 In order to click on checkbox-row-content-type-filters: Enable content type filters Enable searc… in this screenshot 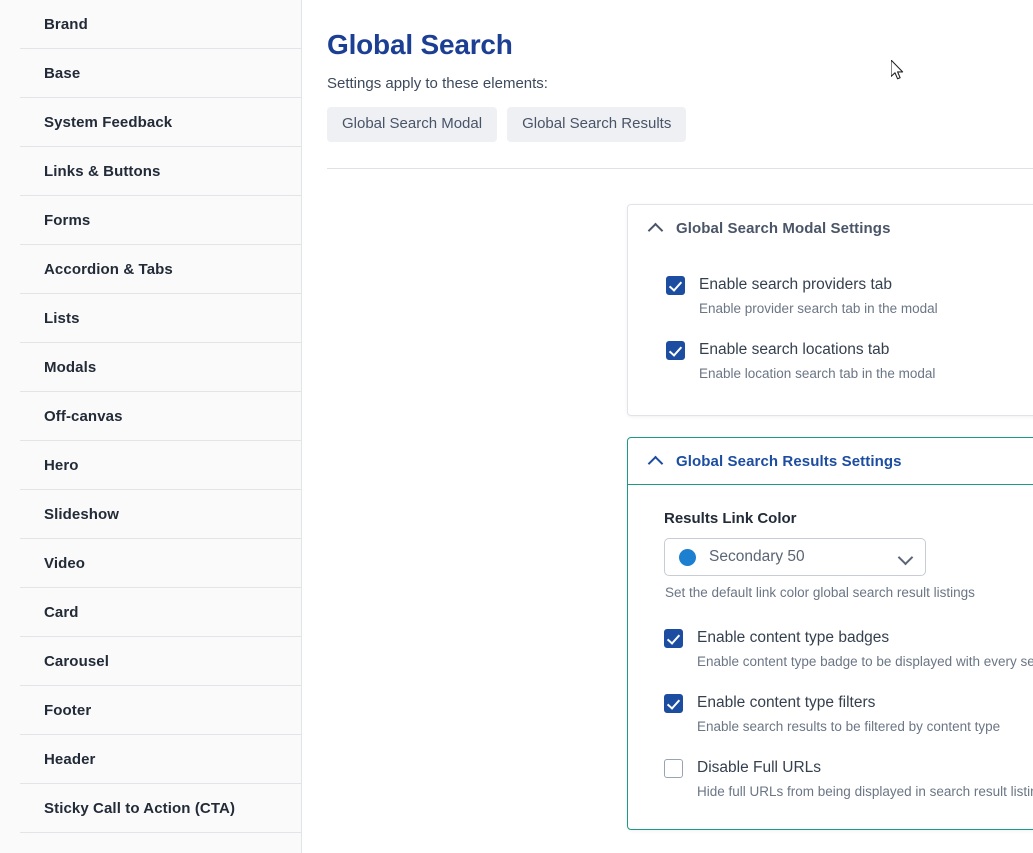, I will do `click(848, 714)`.